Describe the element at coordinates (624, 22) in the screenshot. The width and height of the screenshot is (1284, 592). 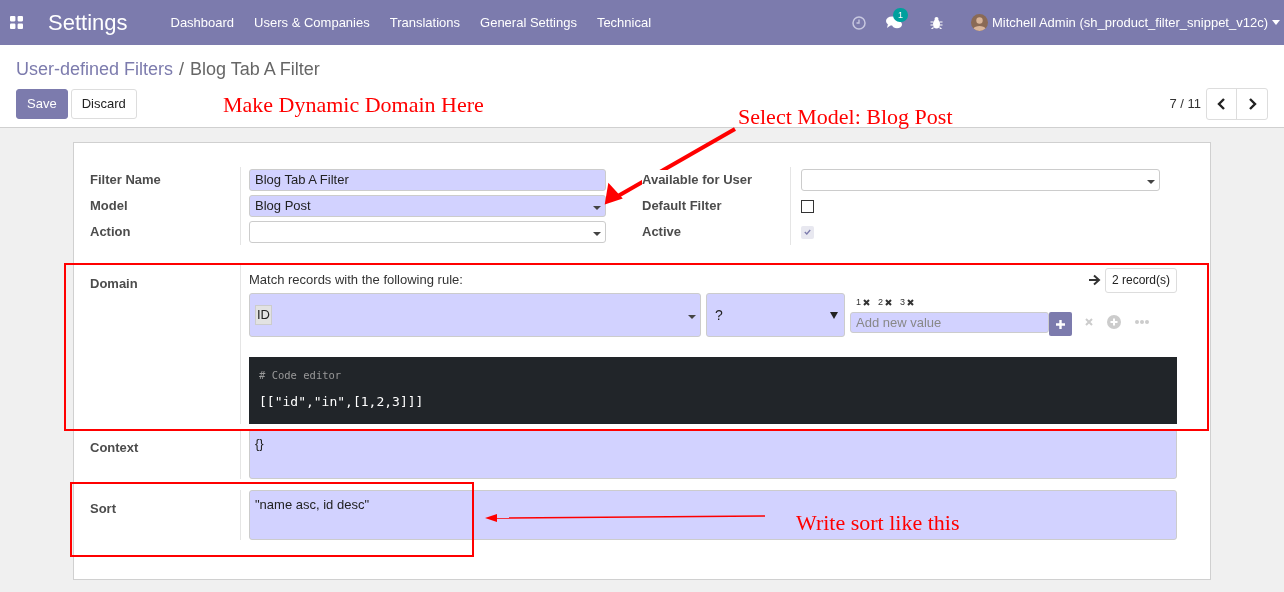
I see `nav-menu-item: Technical` at that location.